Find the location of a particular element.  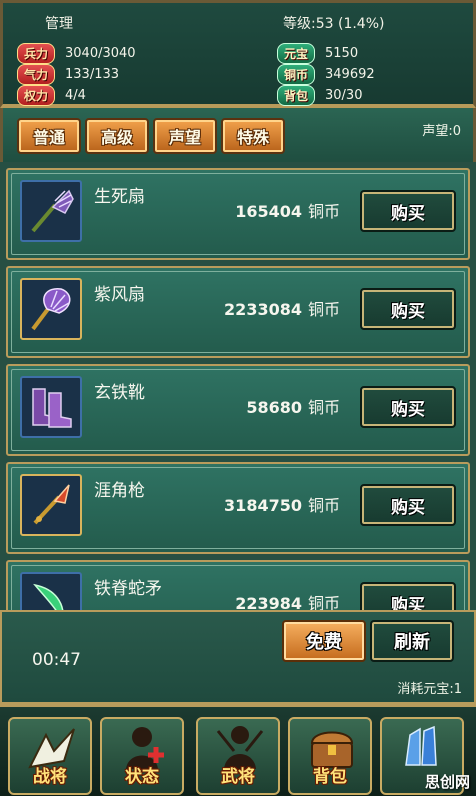

stat-troops: 兵力 3040/3040 is located at coordinates (76, 53).